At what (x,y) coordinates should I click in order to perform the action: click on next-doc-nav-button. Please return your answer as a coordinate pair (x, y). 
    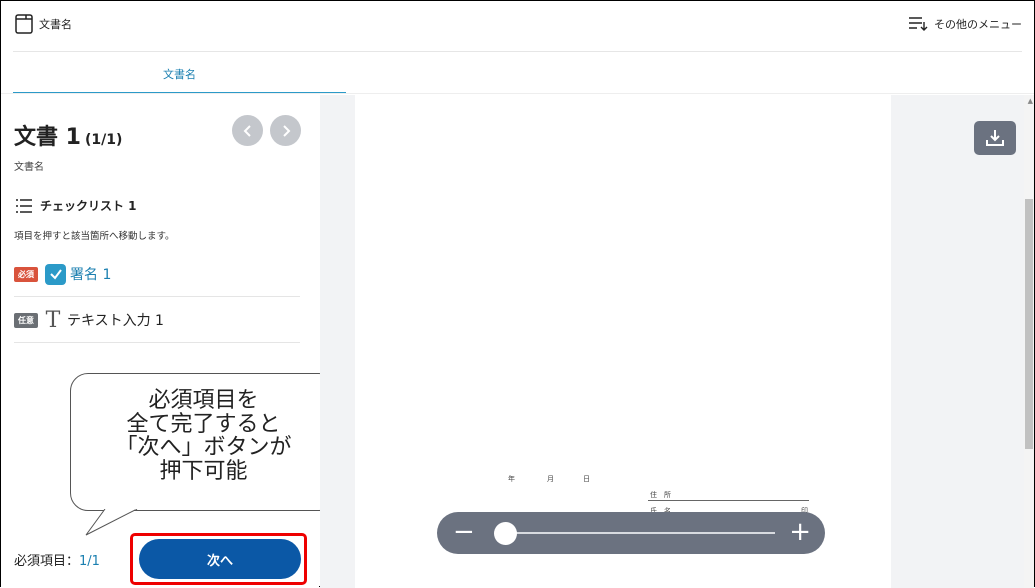
    Looking at the image, I should click on (285, 130).